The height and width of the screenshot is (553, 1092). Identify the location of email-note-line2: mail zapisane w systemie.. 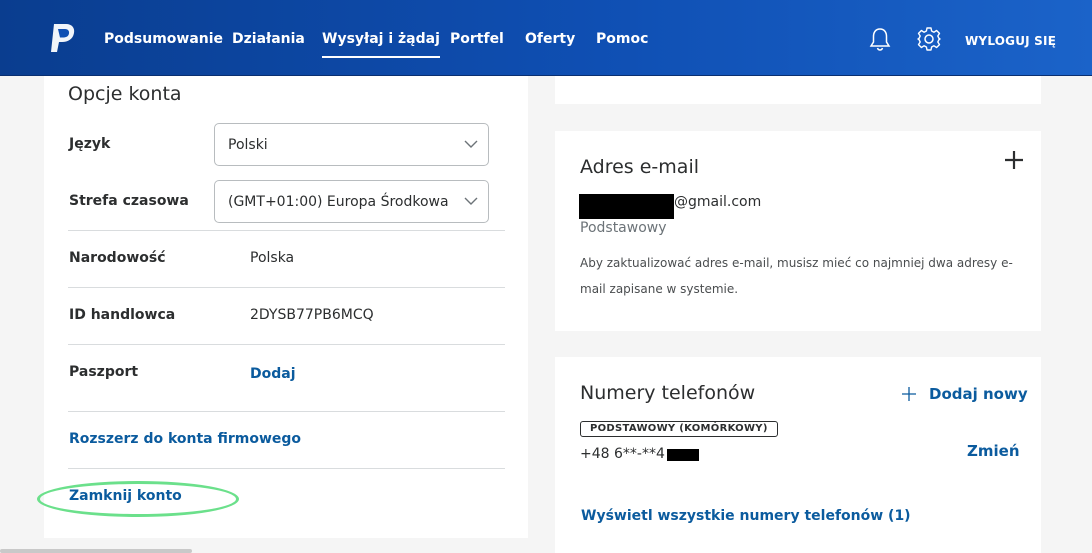
(659, 289).